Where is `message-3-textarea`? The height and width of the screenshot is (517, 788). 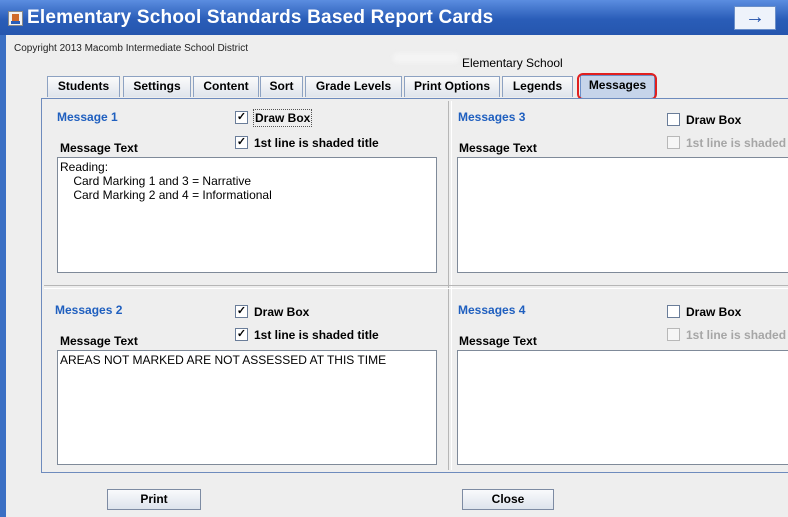 message-3-textarea is located at coordinates (622, 215).